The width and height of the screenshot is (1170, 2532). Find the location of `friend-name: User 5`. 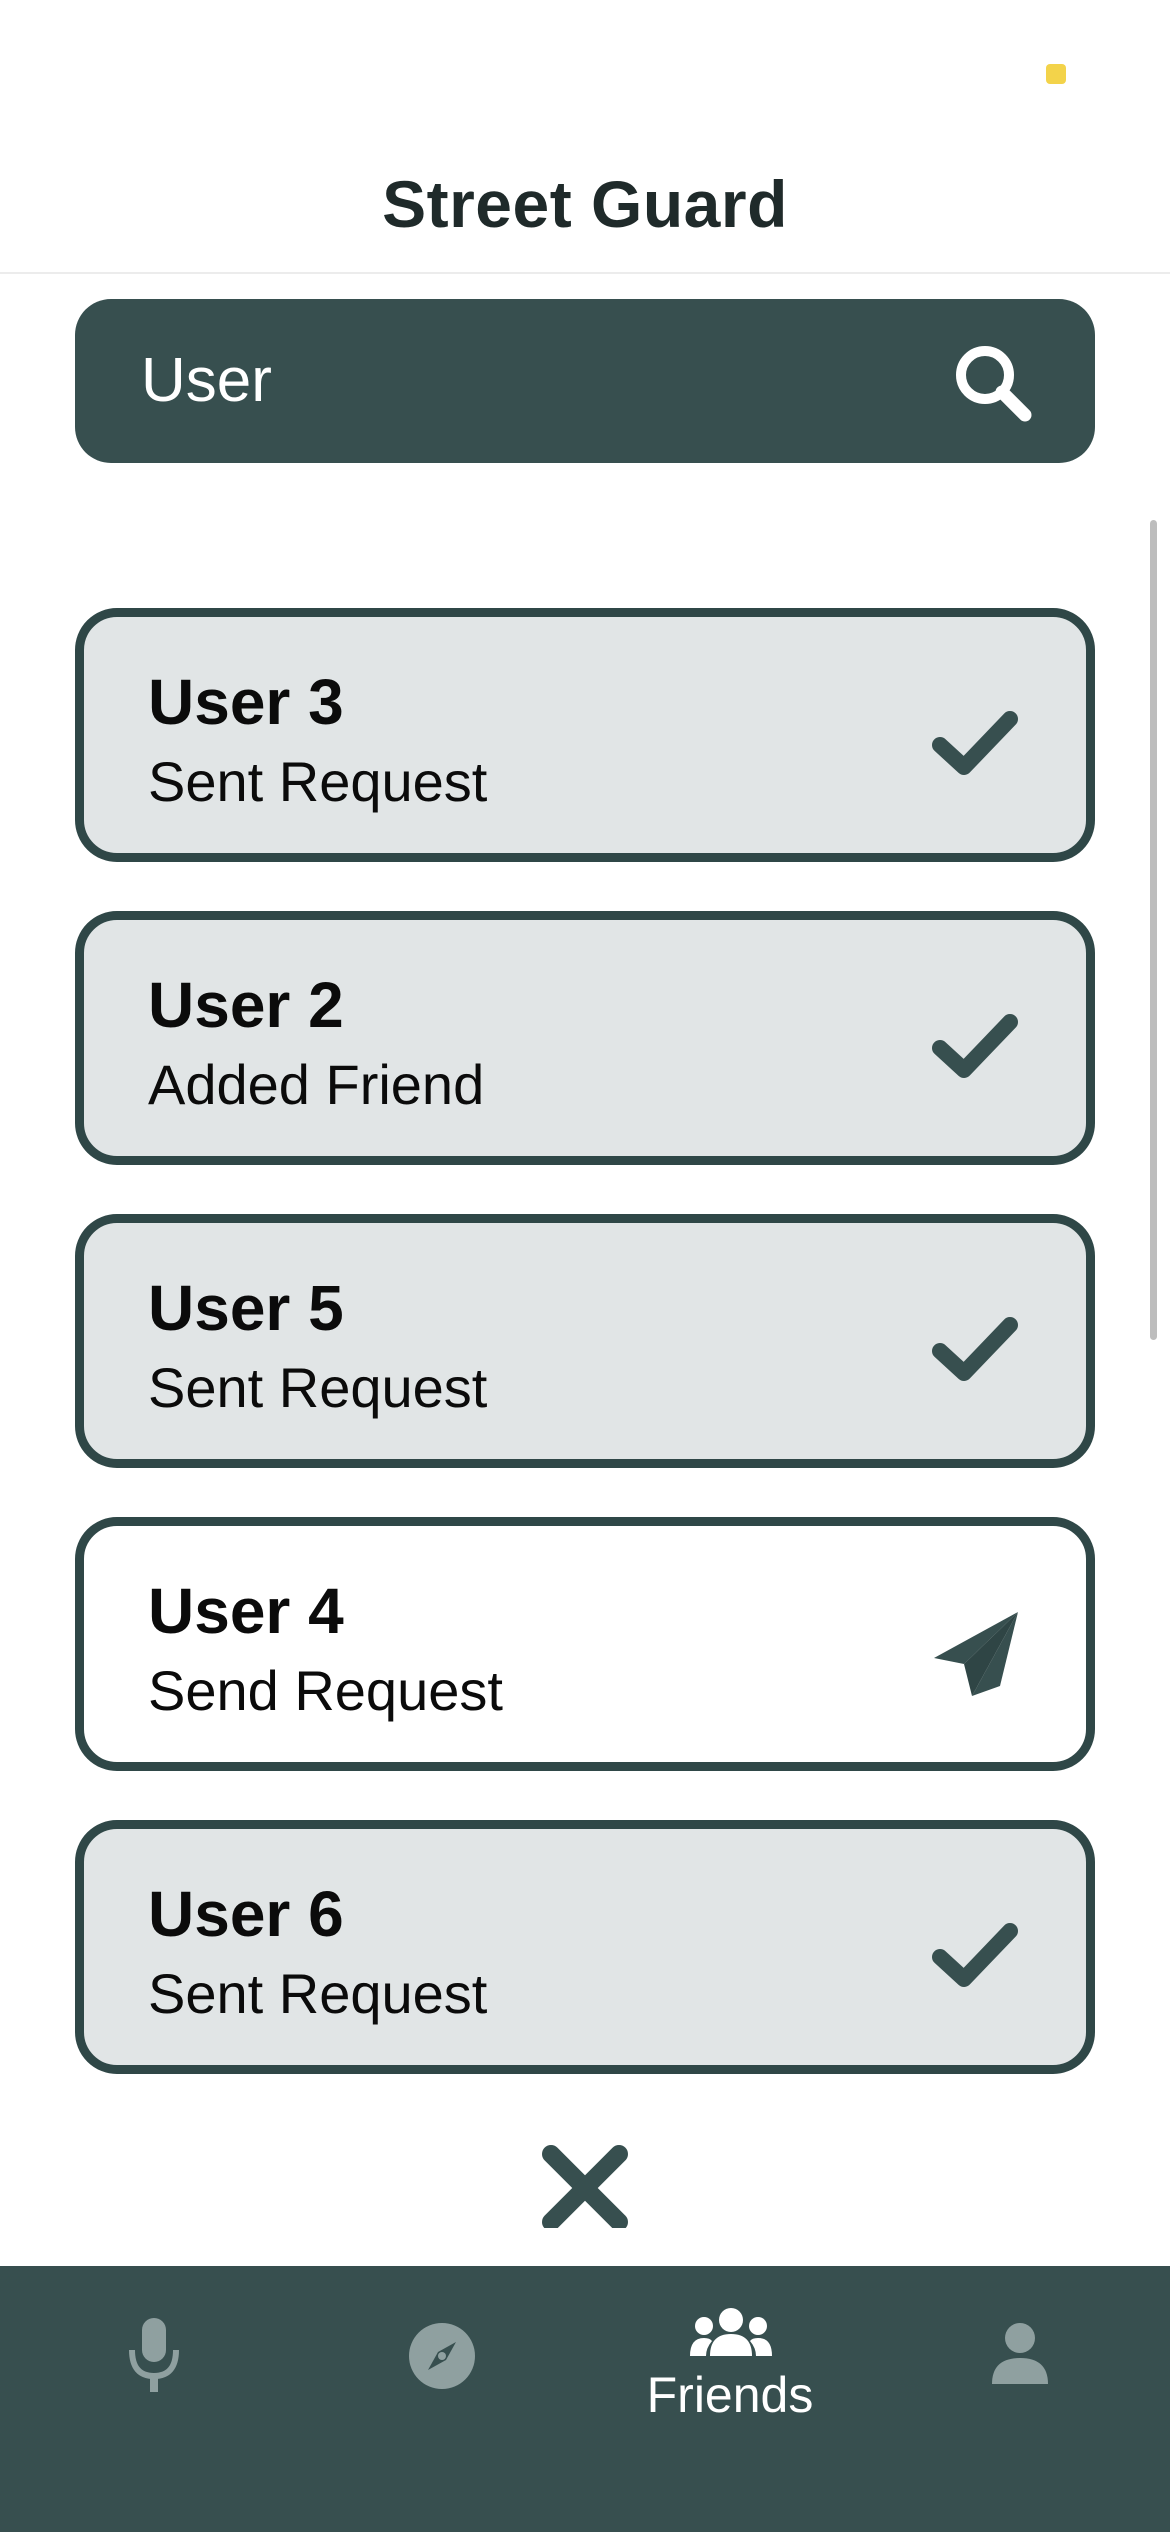

friend-name: User 5 is located at coordinates (246, 1308).